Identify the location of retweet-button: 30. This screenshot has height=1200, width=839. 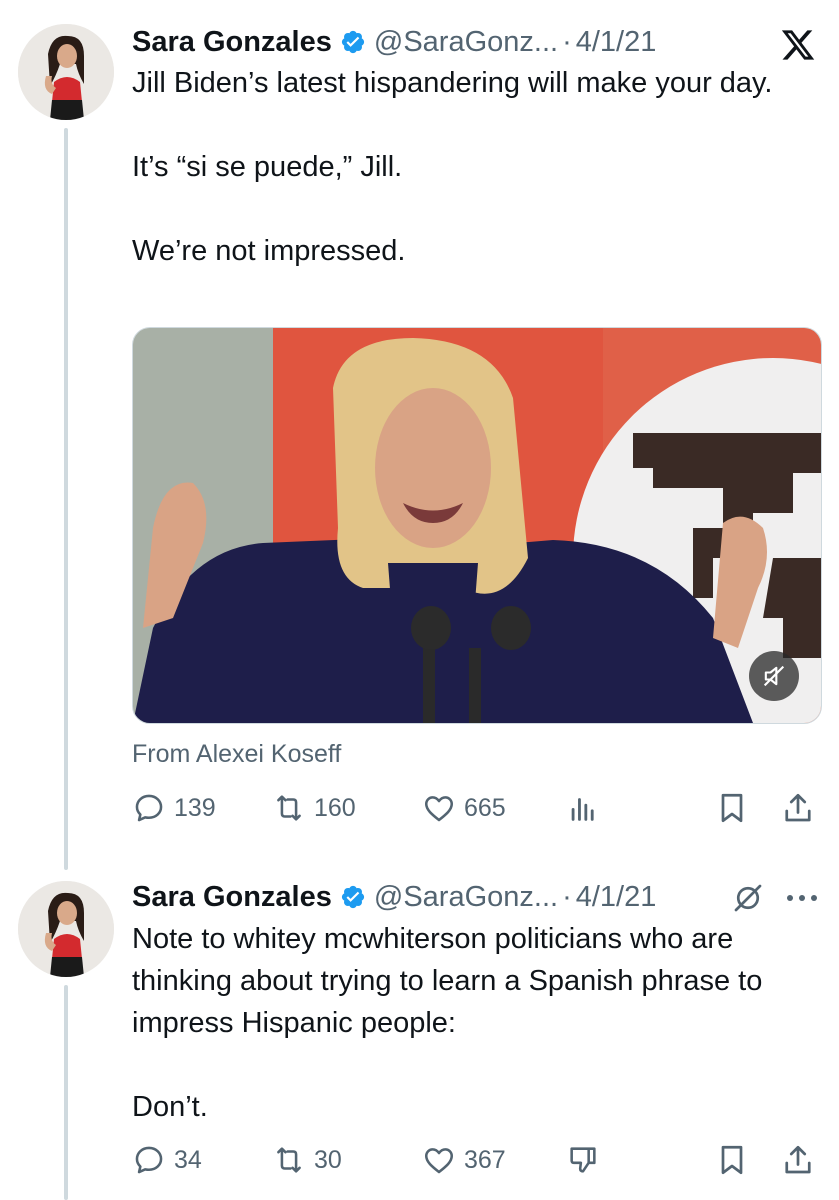
(307, 1160).